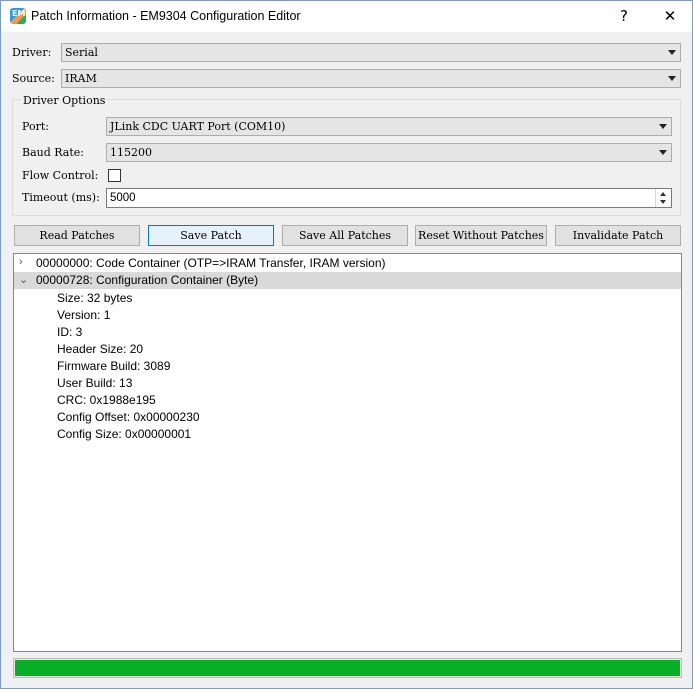  Describe the element at coordinates (663, 202) in the screenshot. I see `spin-down-icon` at that location.